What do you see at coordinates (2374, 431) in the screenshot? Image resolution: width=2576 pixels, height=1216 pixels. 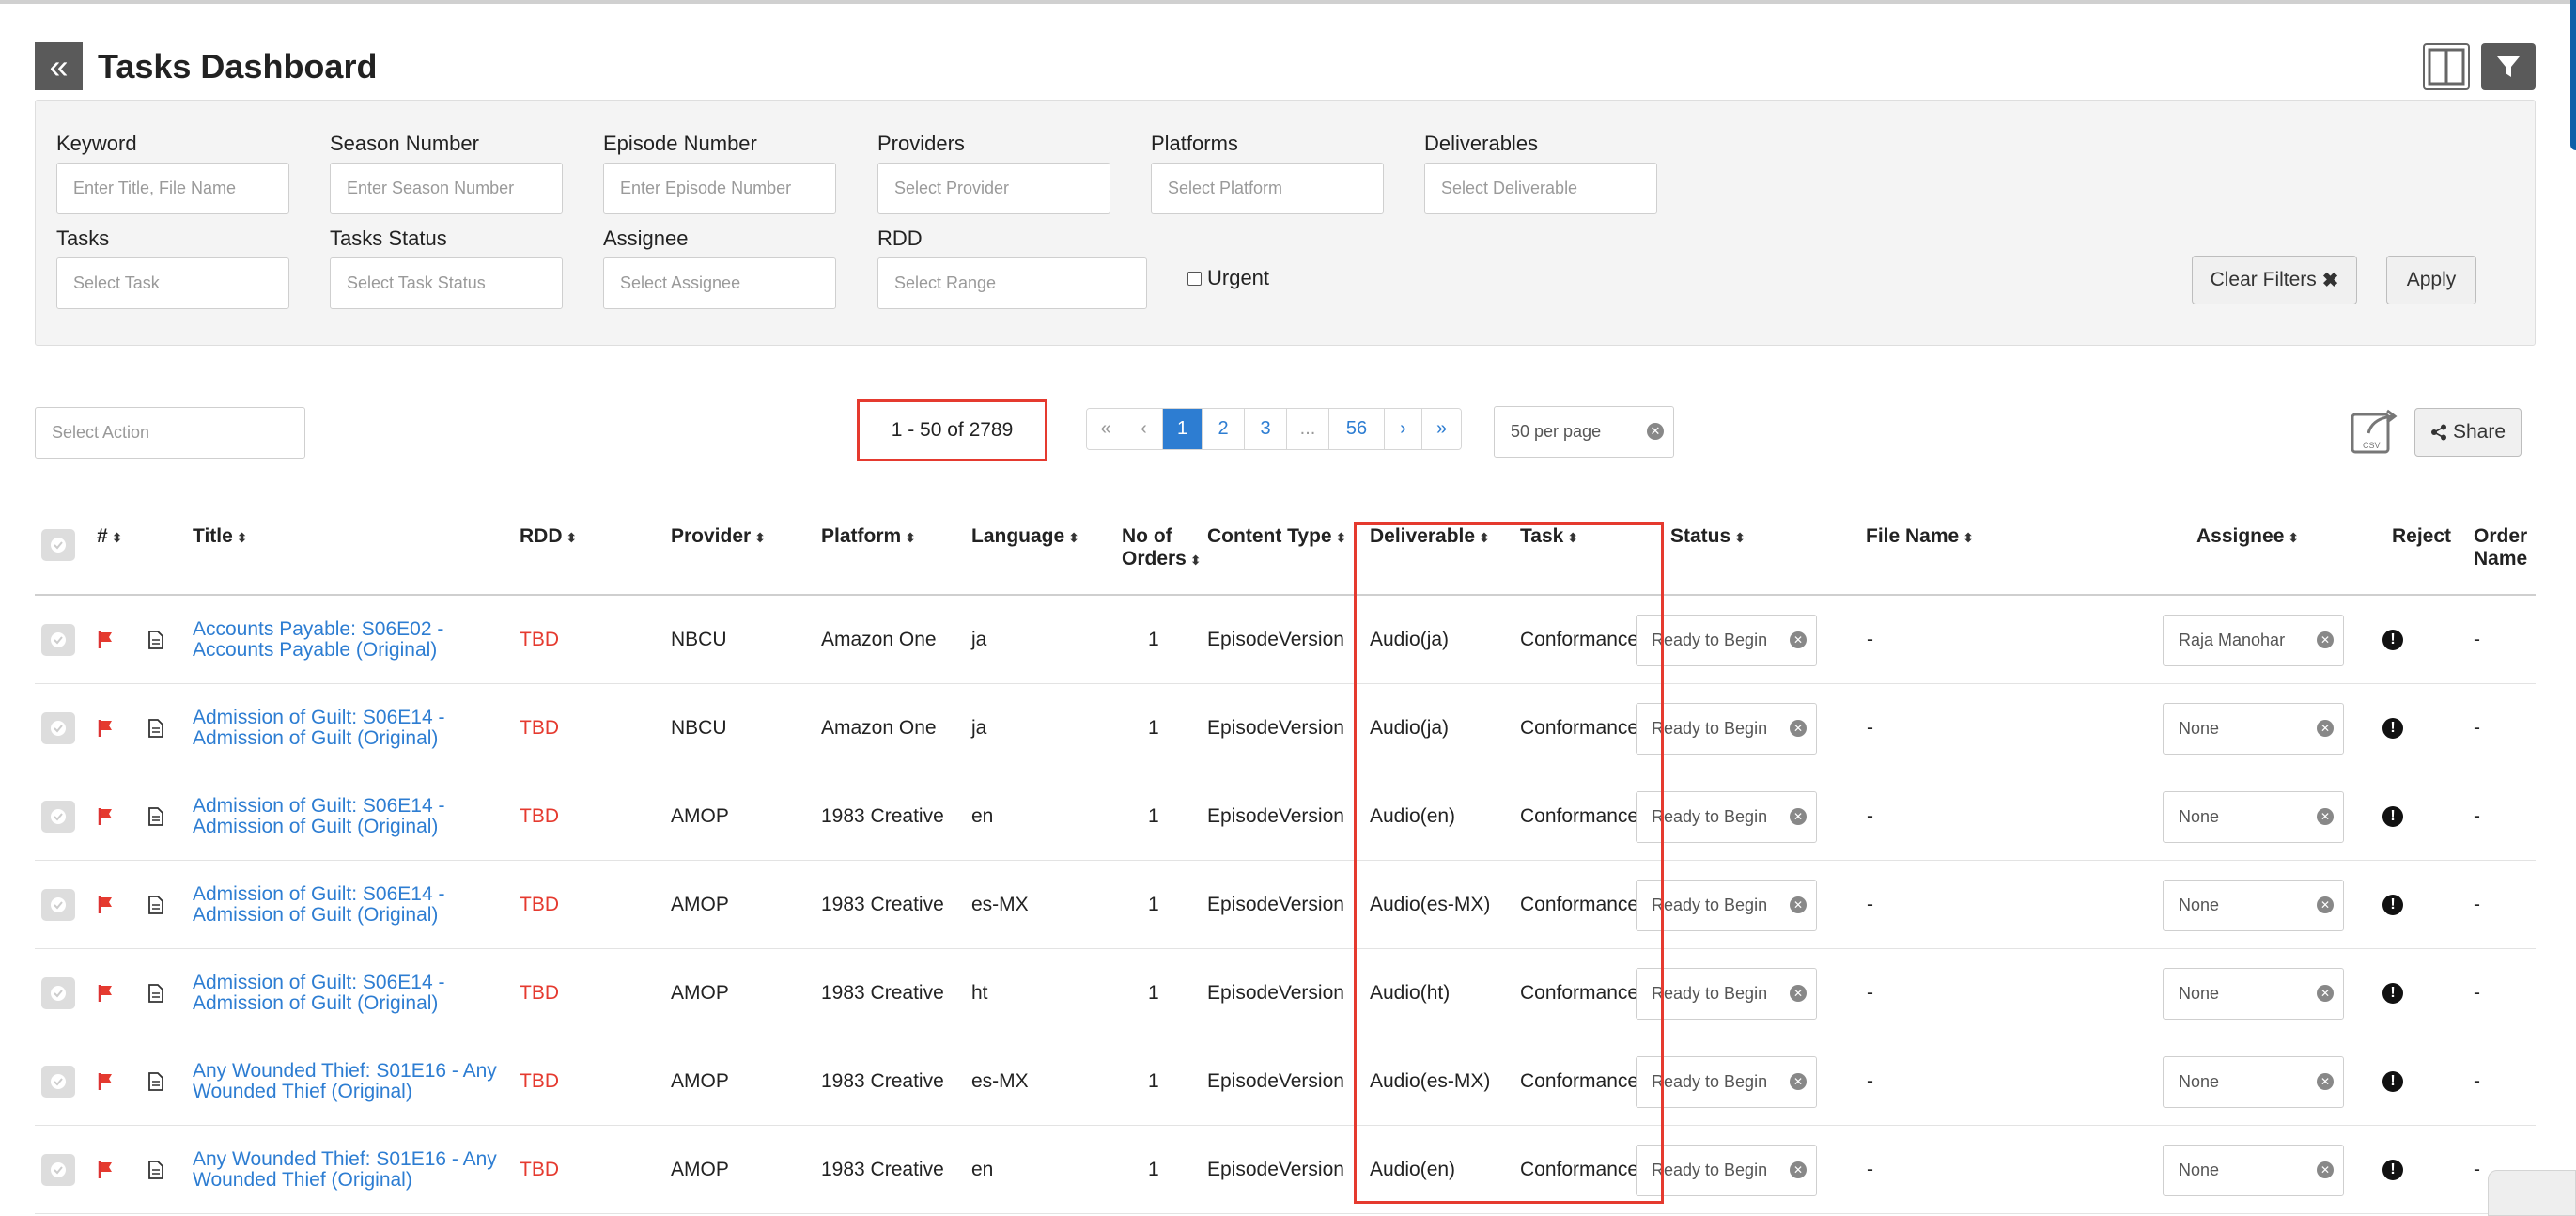 I see `csv-export-icon: CSV` at bounding box center [2374, 431].